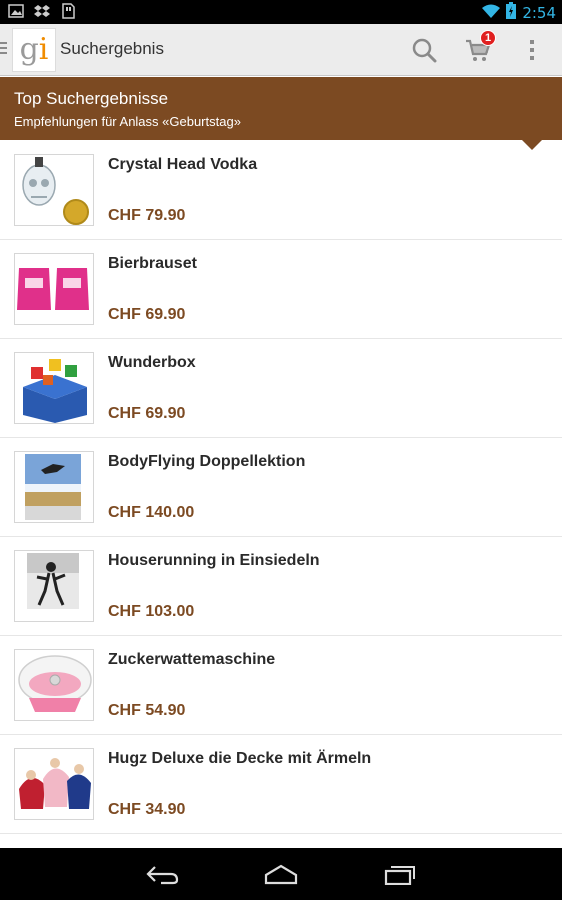 This screenshot has width=562, height=900. I want to click on overflow-menu-button, so click(532, 50).